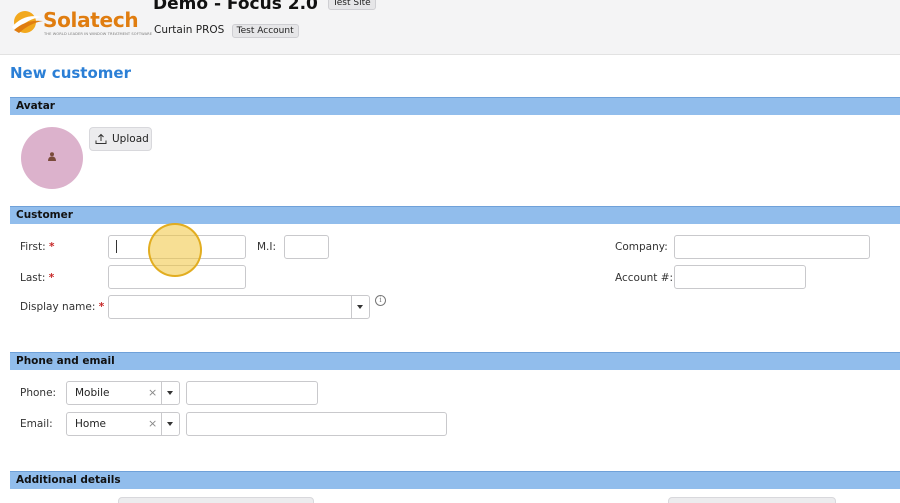  I want to click on account-line: Curtain PROS Test Account, so click(226, 31).